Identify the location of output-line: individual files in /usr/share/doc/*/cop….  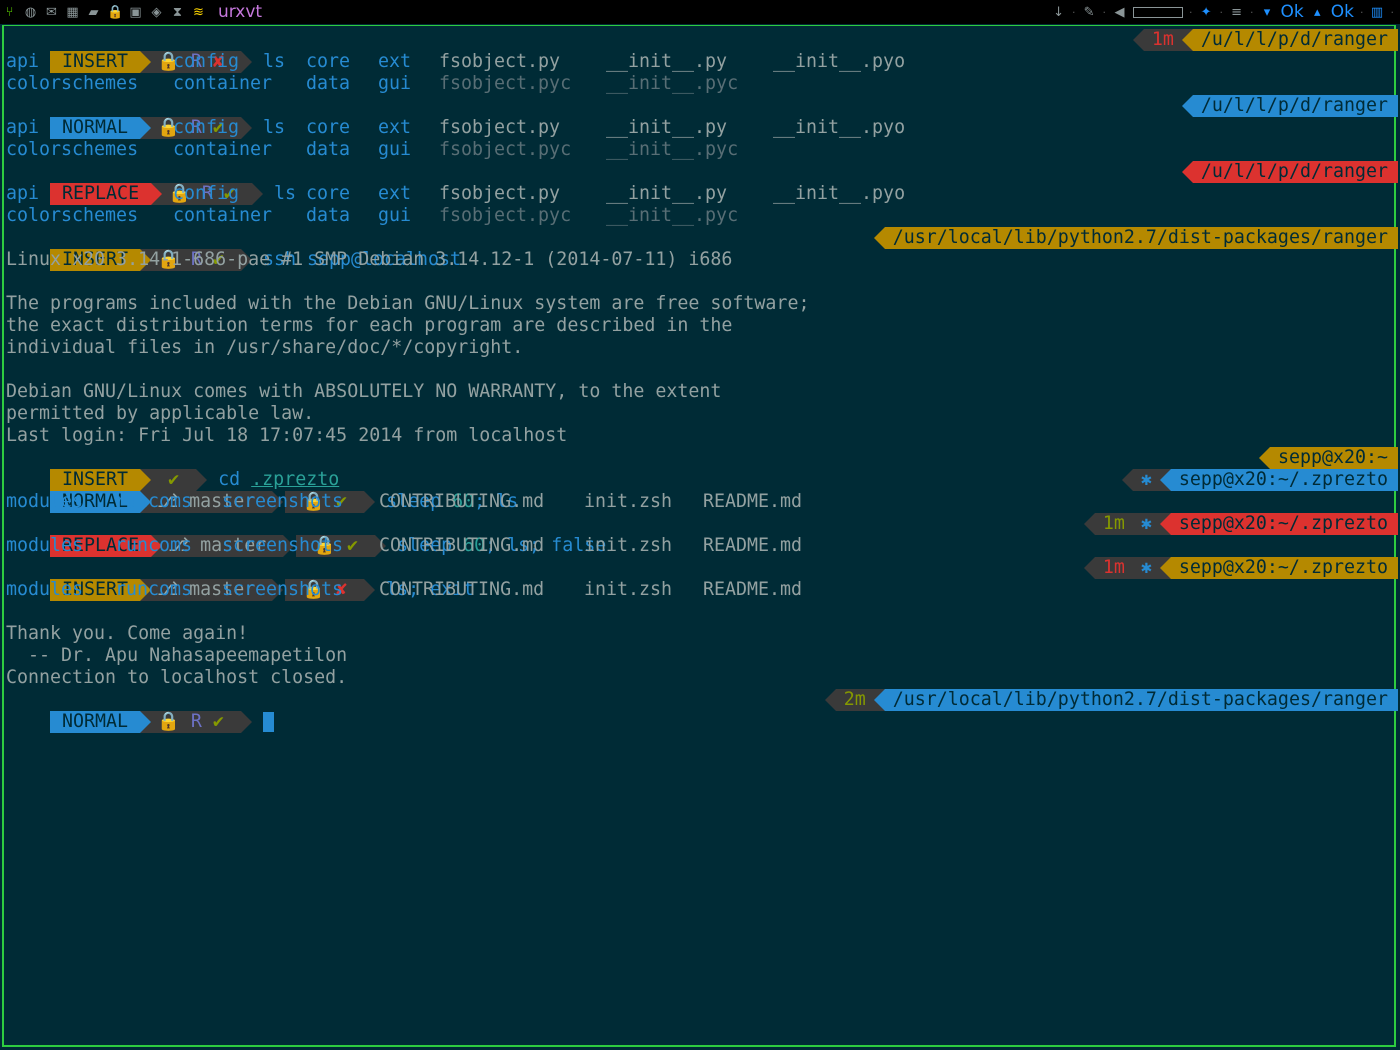
(265, 347).